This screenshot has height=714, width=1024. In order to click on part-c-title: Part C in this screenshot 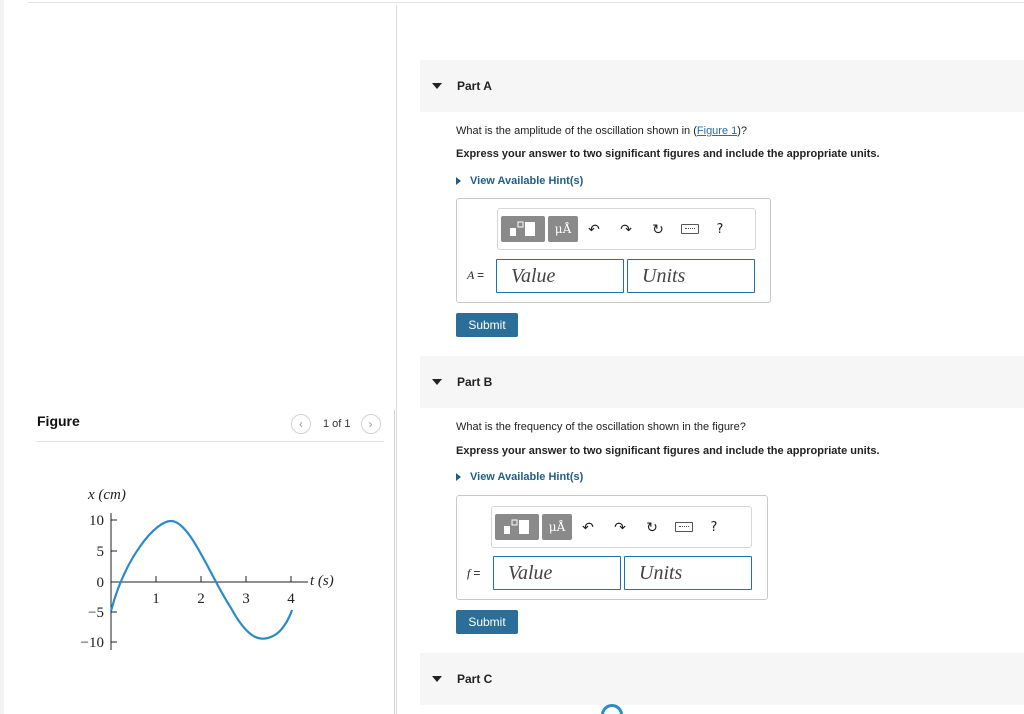, I will do `click(475, 679)`.